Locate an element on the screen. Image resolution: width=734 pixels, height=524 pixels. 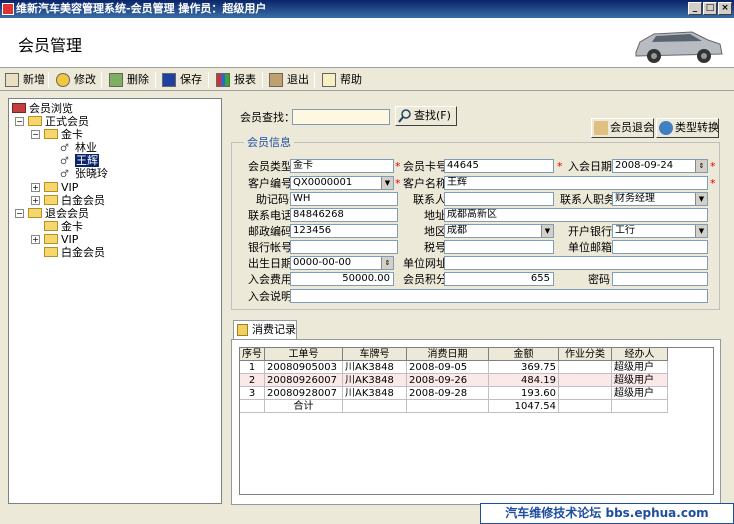
tree-node-retired: 退会会员 is located at coordinates (58, 213).